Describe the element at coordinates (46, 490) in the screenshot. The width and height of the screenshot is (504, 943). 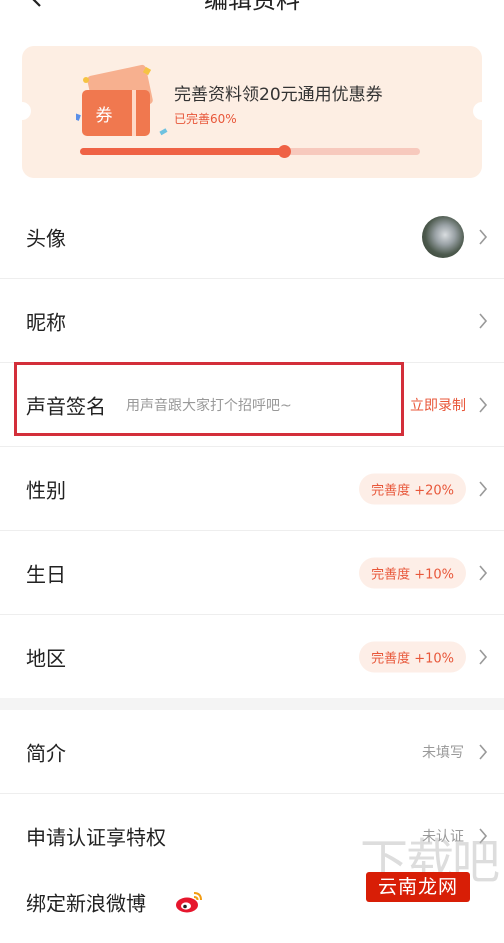
I see `row-label: 性别` at that location.